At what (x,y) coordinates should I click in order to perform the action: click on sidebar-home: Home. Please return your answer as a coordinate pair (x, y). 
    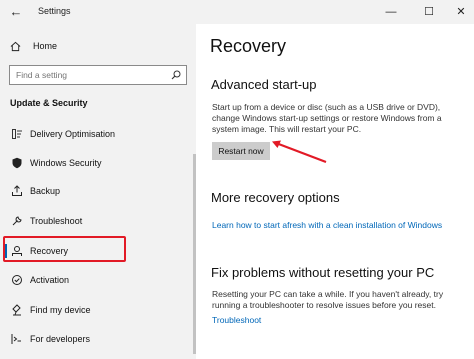
    Looking at the image, I should click on (33, 46).